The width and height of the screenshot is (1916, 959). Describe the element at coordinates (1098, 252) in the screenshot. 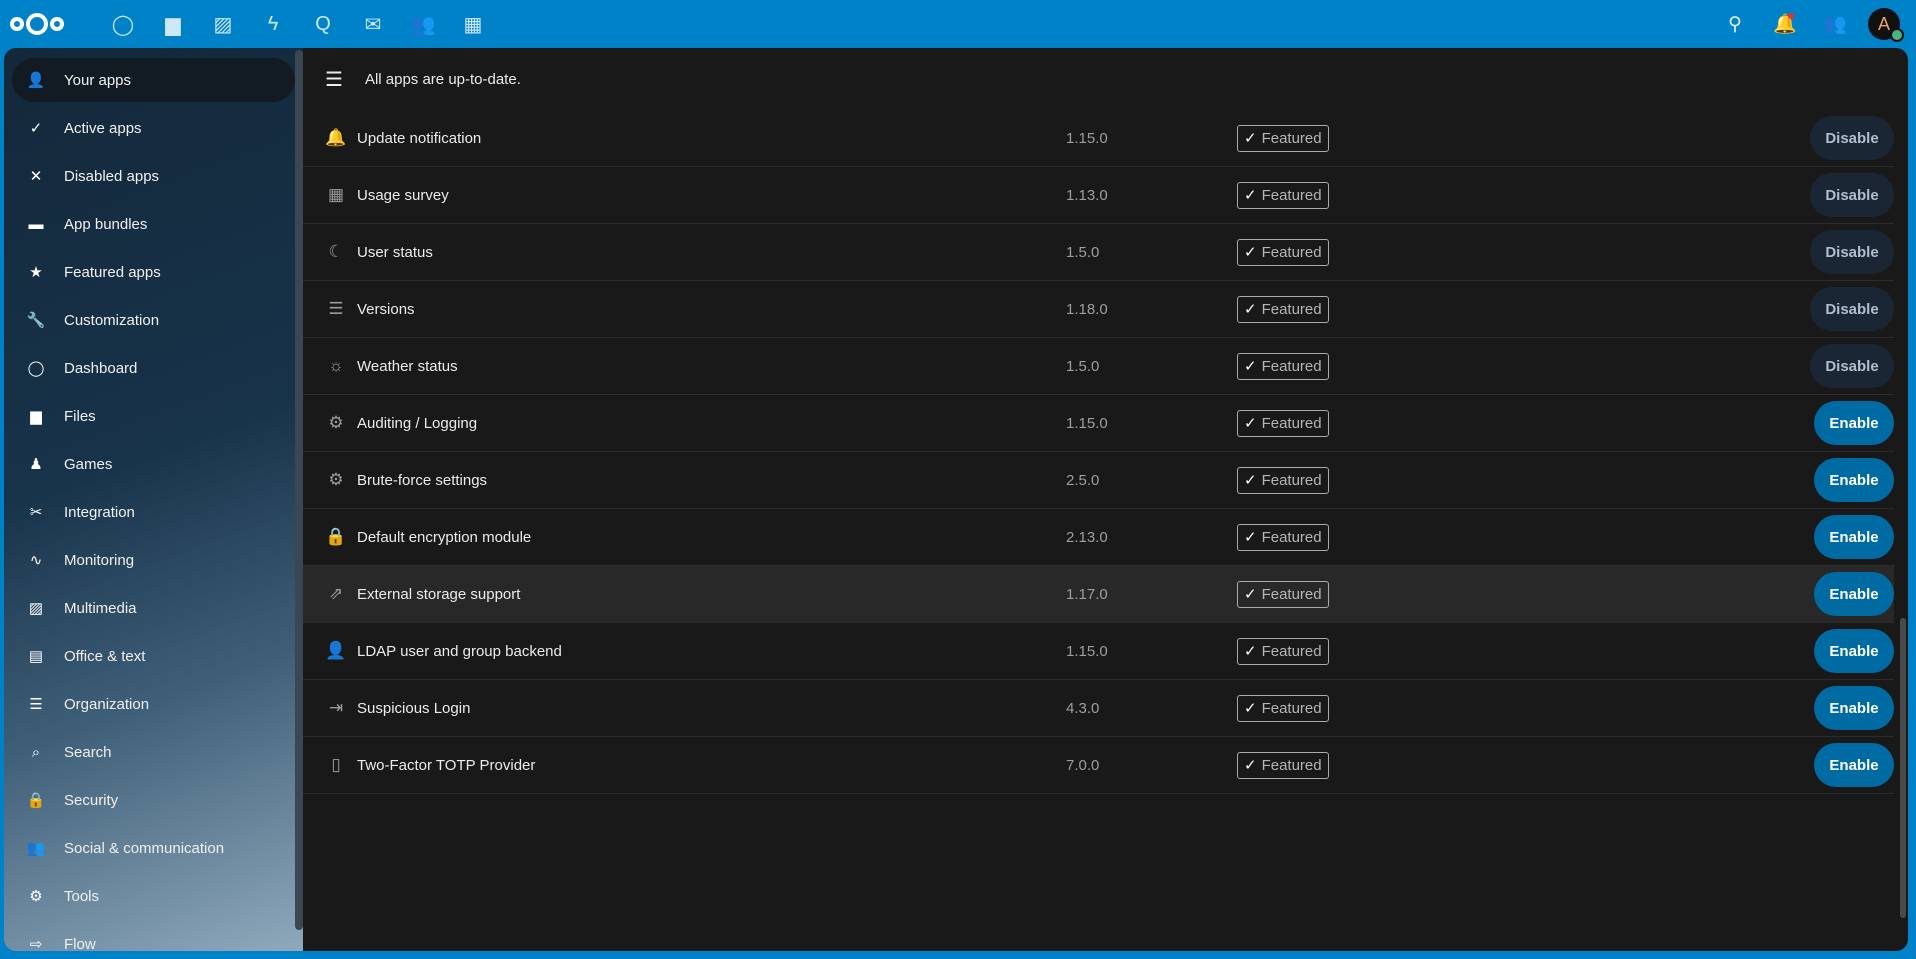

I see `app-row: ☾ User status 1.5.0 ✓ Featured Disable` at that location.